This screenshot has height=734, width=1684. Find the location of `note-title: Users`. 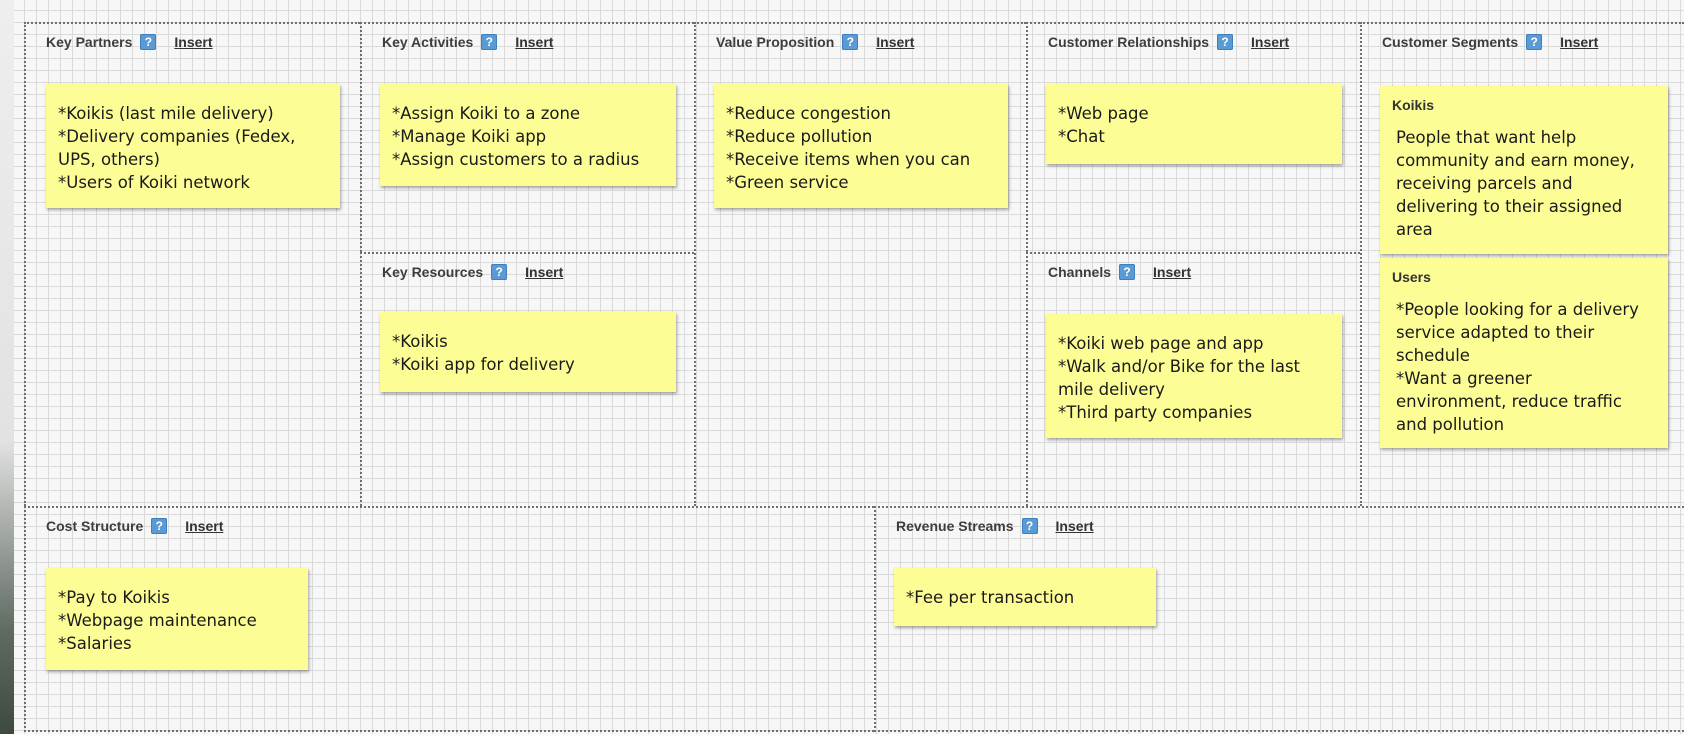

note-title: Users is located at coordinates (1411, 277).